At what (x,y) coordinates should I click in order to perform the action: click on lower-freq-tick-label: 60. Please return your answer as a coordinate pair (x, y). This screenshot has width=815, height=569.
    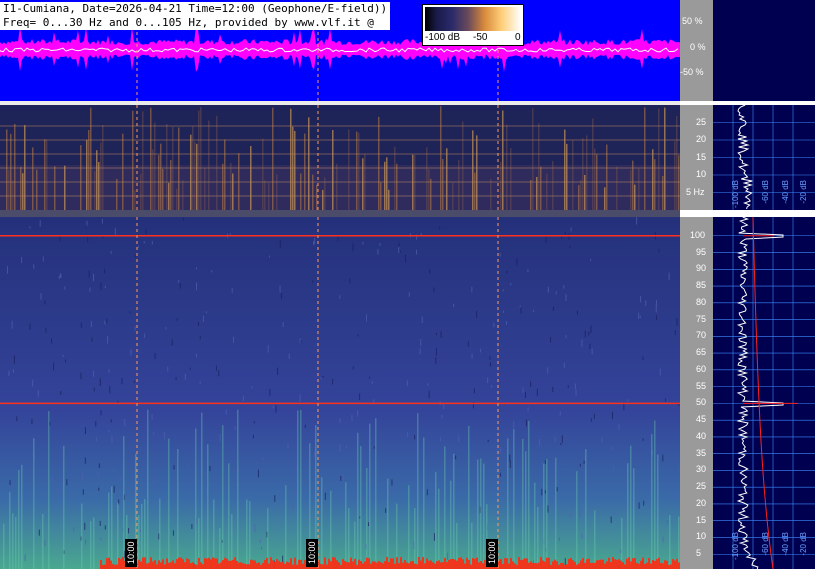
    Looking at the image, I should click on (701, 368).